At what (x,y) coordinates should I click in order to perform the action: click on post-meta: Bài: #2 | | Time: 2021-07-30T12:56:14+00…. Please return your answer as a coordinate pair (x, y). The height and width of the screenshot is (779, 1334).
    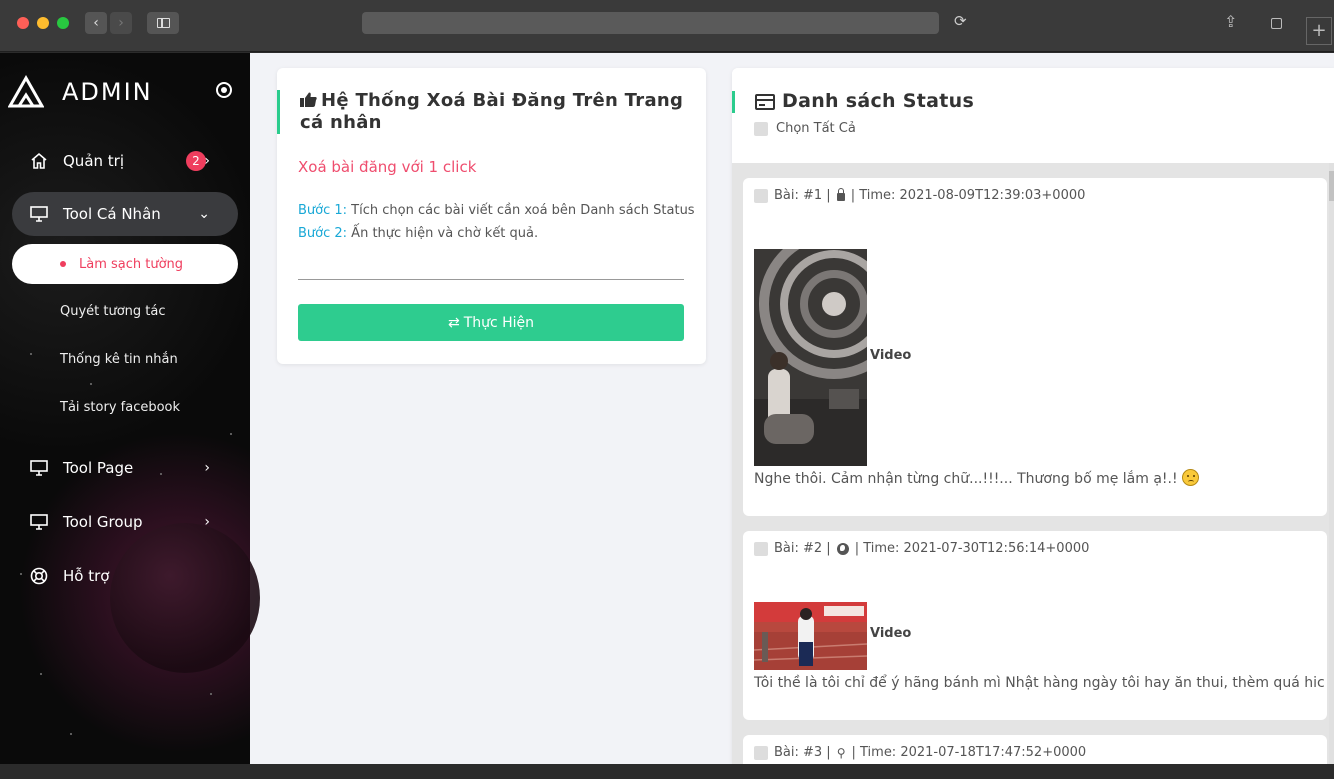
    Looking at the image, I should click on (921, 548).